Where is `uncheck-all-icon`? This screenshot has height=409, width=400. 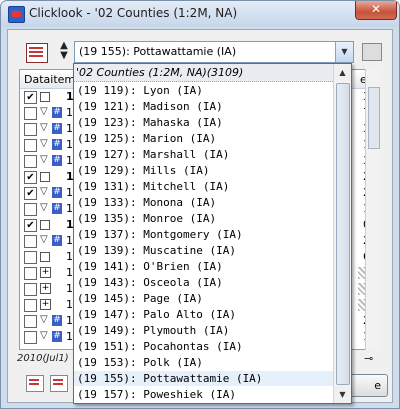
uncheck-all-icon is located at coordinates (59, 383).